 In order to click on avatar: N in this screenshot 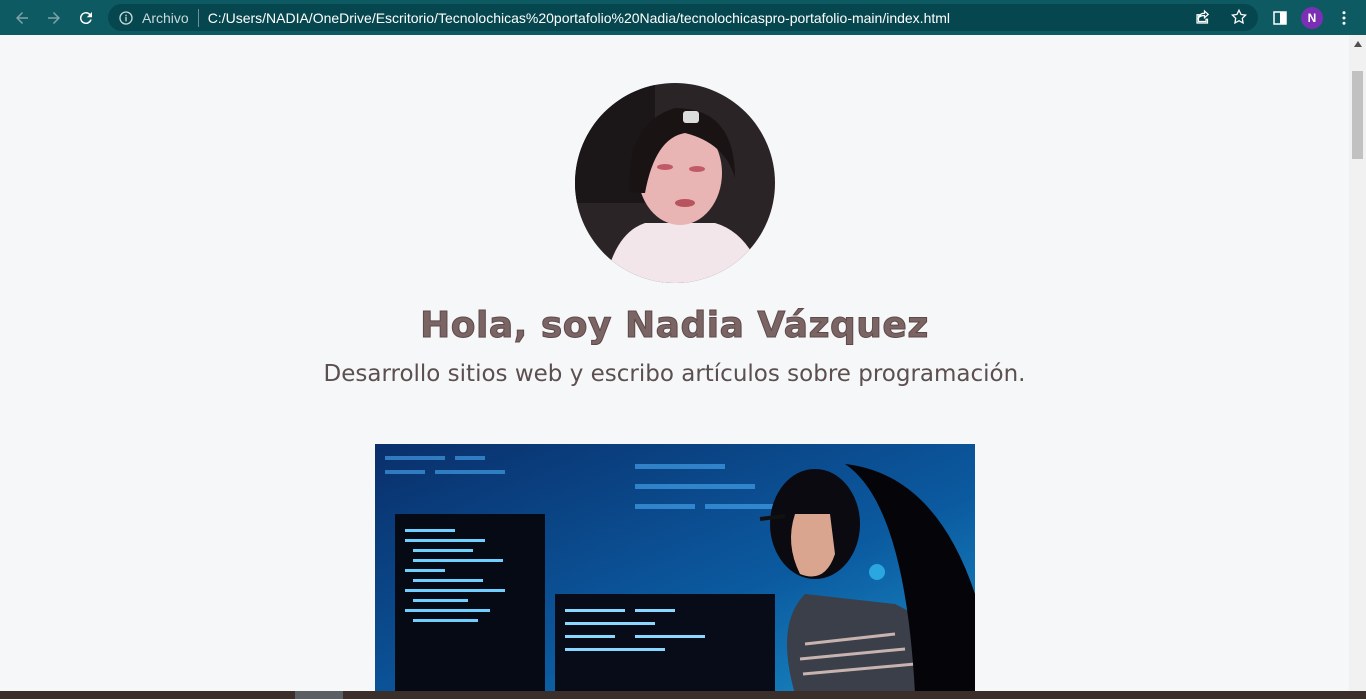, I will do `click(1312, 17)`.